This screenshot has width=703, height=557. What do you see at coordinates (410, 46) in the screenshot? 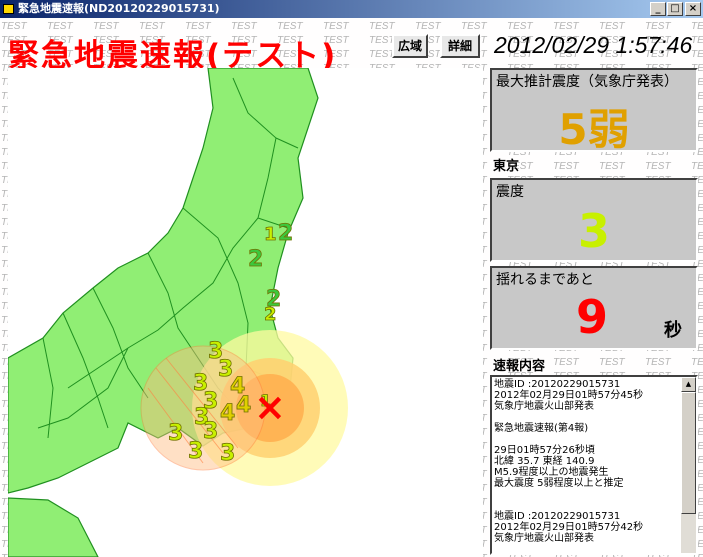
I see `wide-area-button: 広域` at bounding box center [410, 46].